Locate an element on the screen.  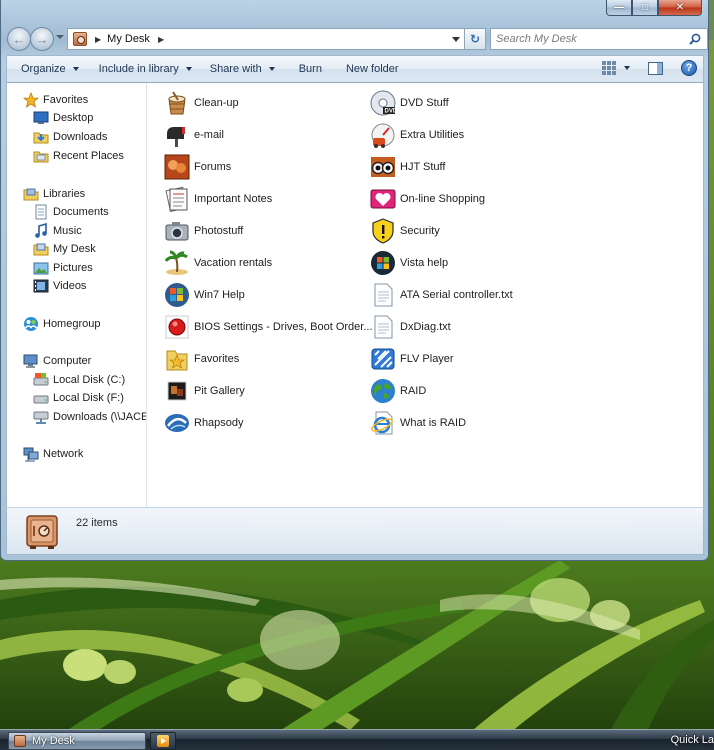
mailbox-icon is located at coordinates (176, 137).